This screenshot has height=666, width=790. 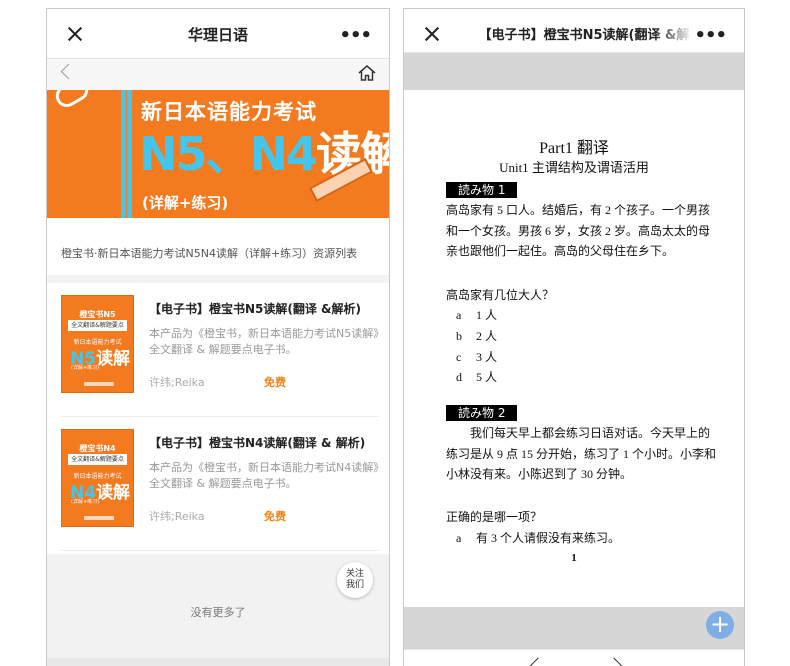 I want to click on option-key: d, so click(x=459, y=377).